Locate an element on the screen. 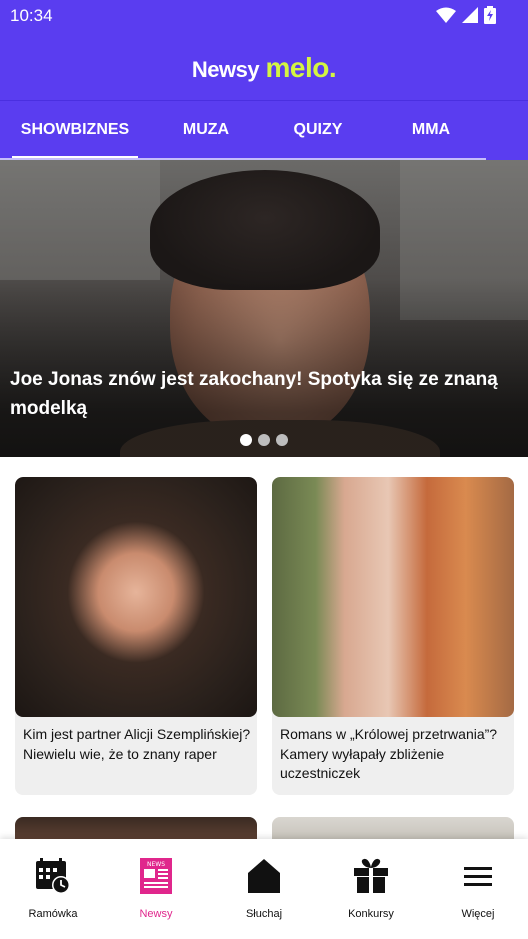 The image size is (528, 939). nav-label: Newsy is located at coordinates (156, 914).